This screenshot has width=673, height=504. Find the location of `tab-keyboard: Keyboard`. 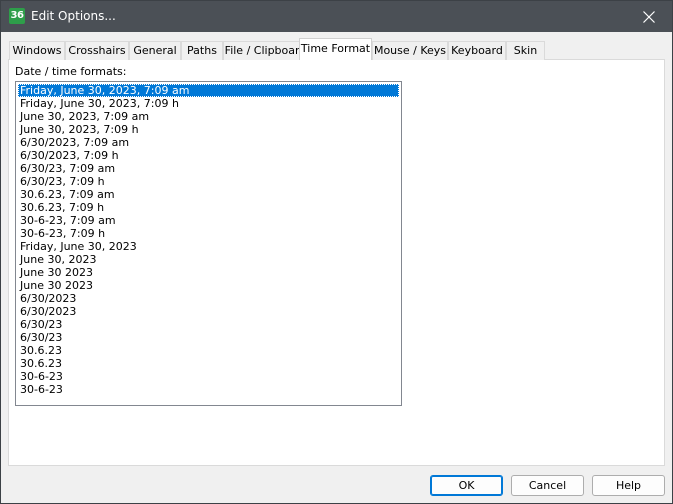

tab-keyboard: Keyboard is located at coordinates (477, 50).